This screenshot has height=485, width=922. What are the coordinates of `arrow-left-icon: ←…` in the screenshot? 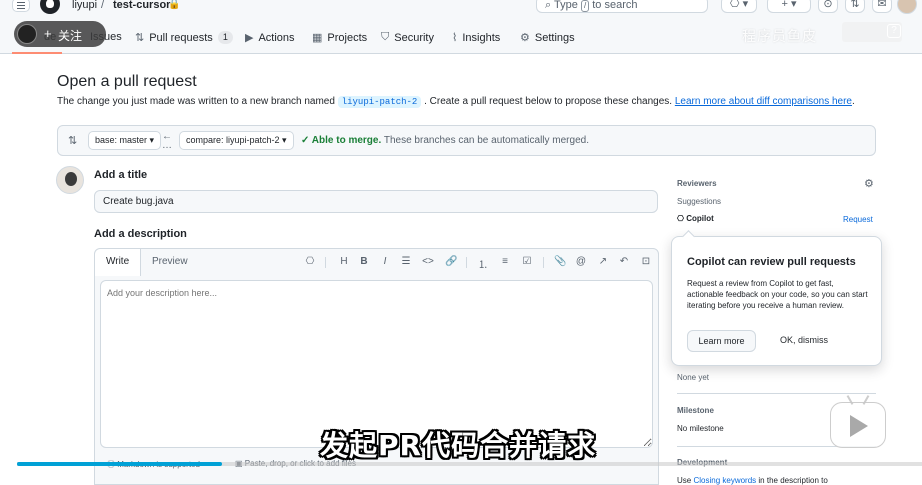 It's located at (167, 141).